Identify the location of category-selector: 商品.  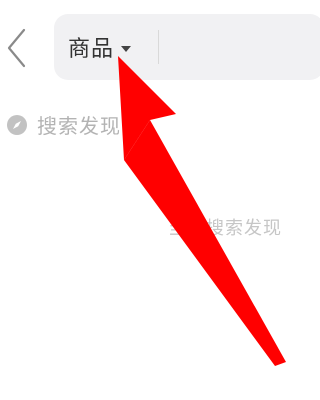
(100, 47).